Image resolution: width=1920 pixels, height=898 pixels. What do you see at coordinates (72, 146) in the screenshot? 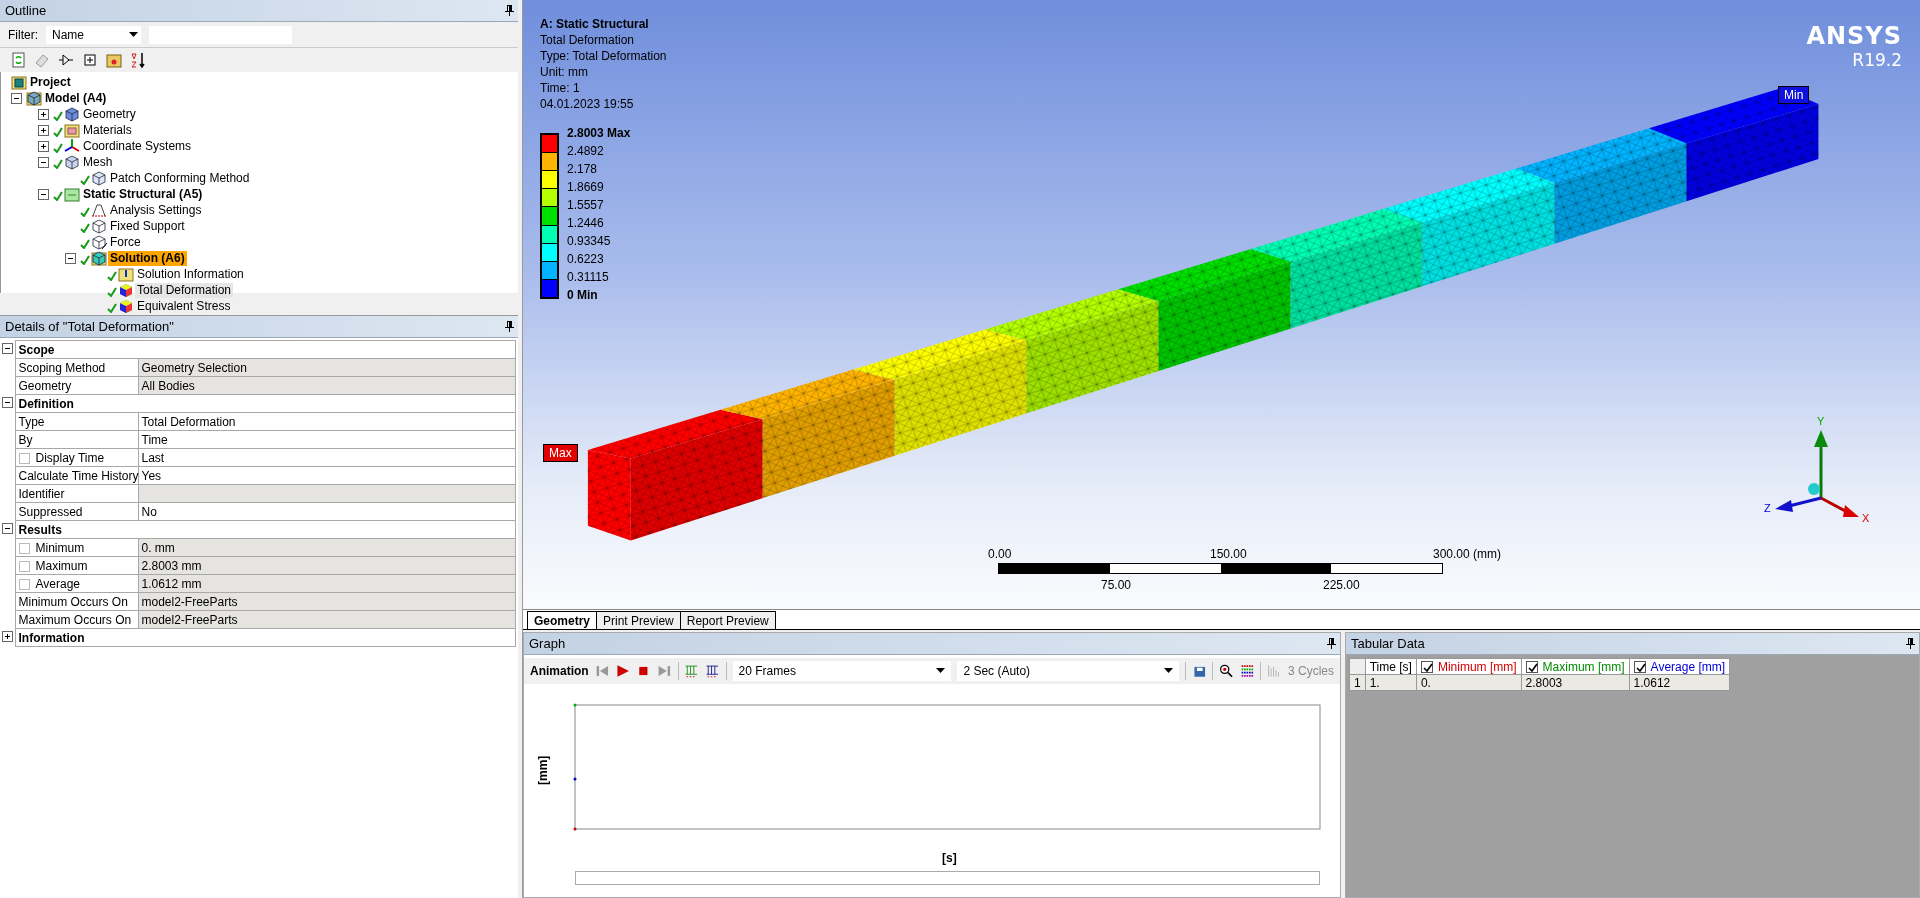
I see `axes-icon` at bounding box center [72, 146].